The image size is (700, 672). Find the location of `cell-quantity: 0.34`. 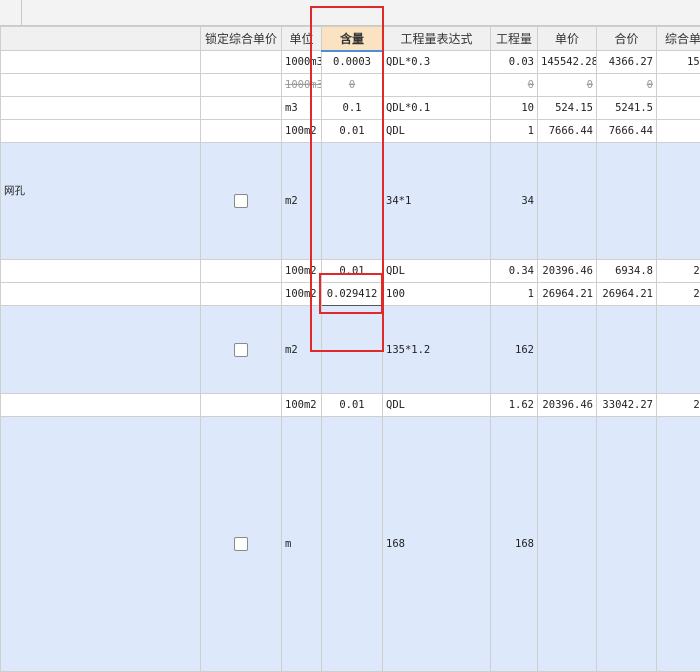

cell-quantity: 0.34 is located at coordinates (514, 271).